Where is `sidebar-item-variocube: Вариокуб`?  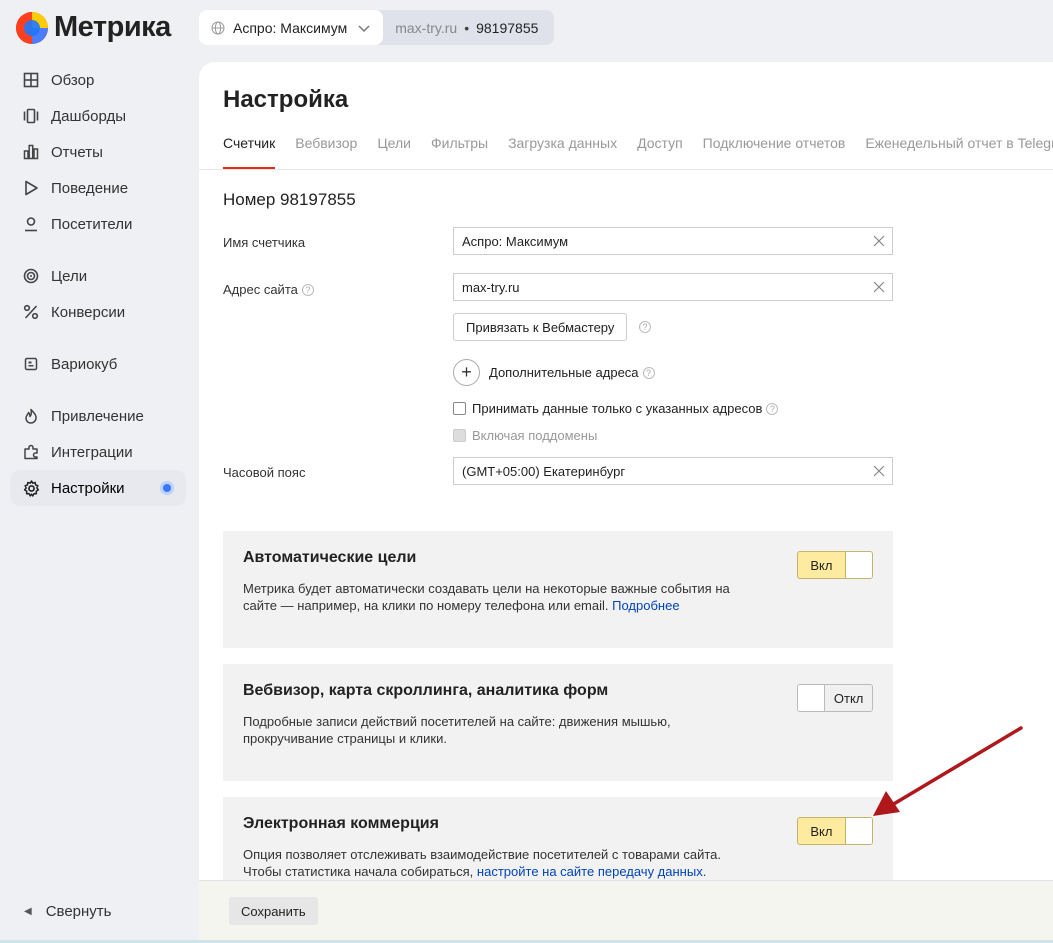 sidebar-item-variocube: Вариокуб is located at coordinates (98, 364).